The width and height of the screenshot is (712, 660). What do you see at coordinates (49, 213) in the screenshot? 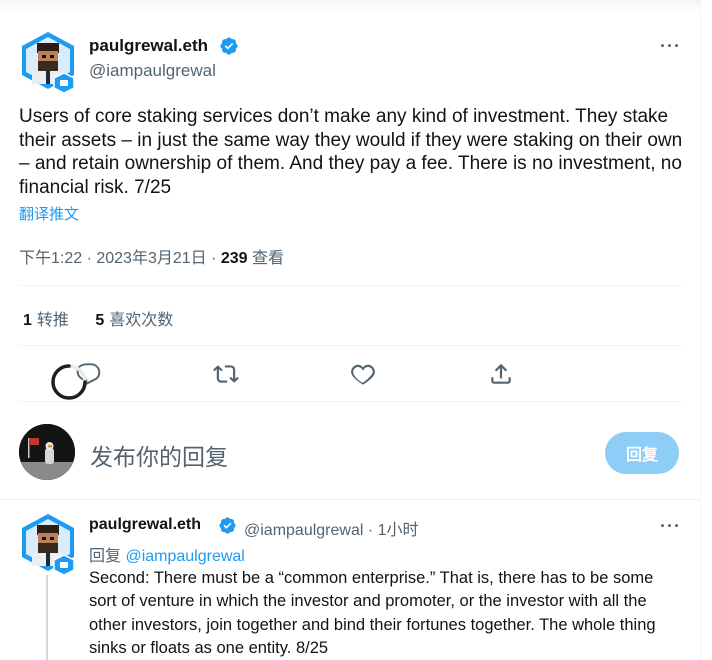
I see `translate-link: 翻译推文` at bounding box center [49, 213].